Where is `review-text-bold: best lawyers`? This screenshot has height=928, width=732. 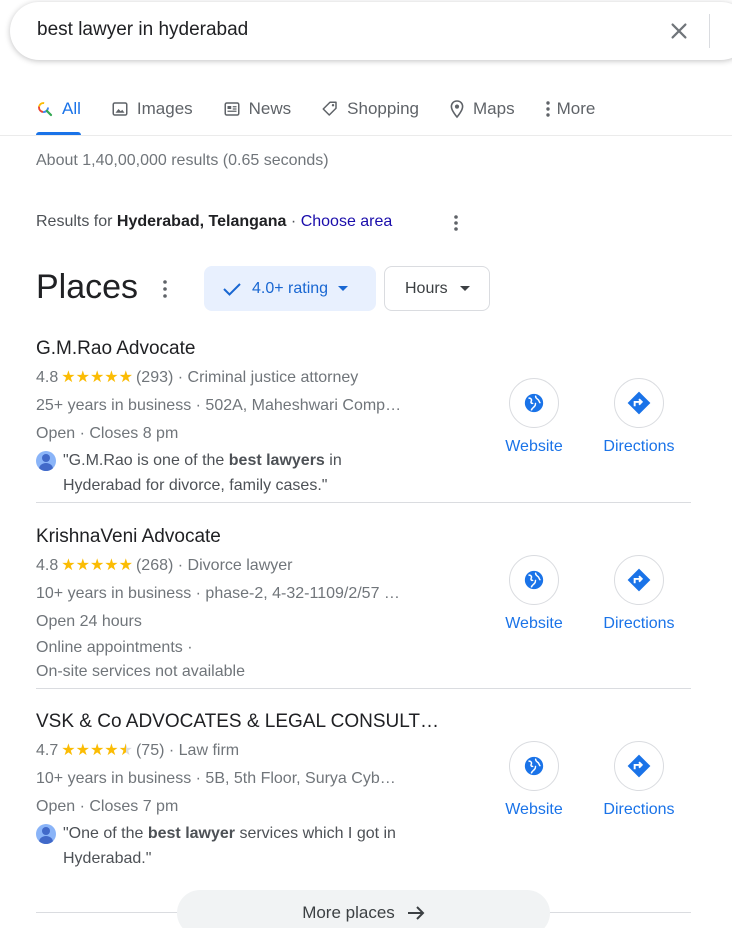 review-text-bold: best lawyers is located at coordinates (276, 460).